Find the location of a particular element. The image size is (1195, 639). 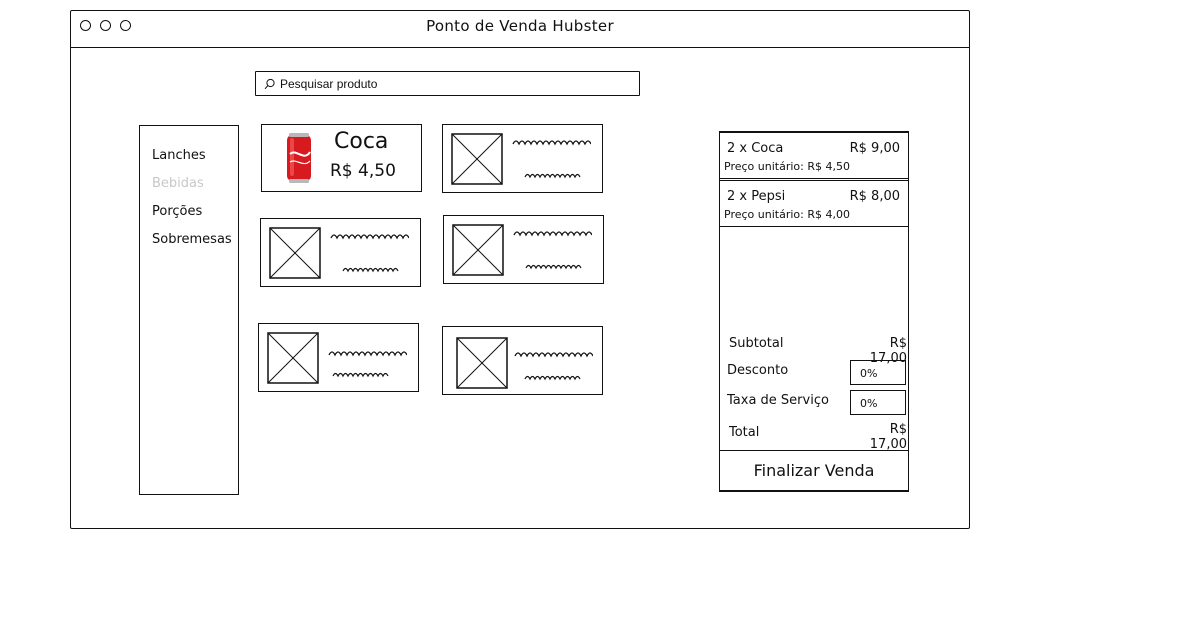

search-input is located at coordinates (445, 83).